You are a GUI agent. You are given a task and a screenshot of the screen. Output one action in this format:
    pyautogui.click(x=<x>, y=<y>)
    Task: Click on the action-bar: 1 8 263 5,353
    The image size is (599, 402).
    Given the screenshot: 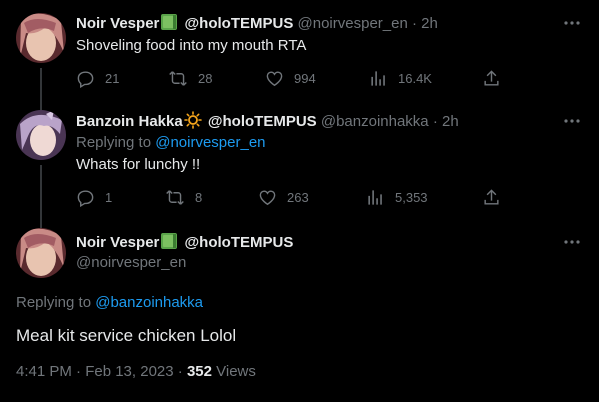 What is the action you would take?
    pyautogui.click(x=291, y=197)
    